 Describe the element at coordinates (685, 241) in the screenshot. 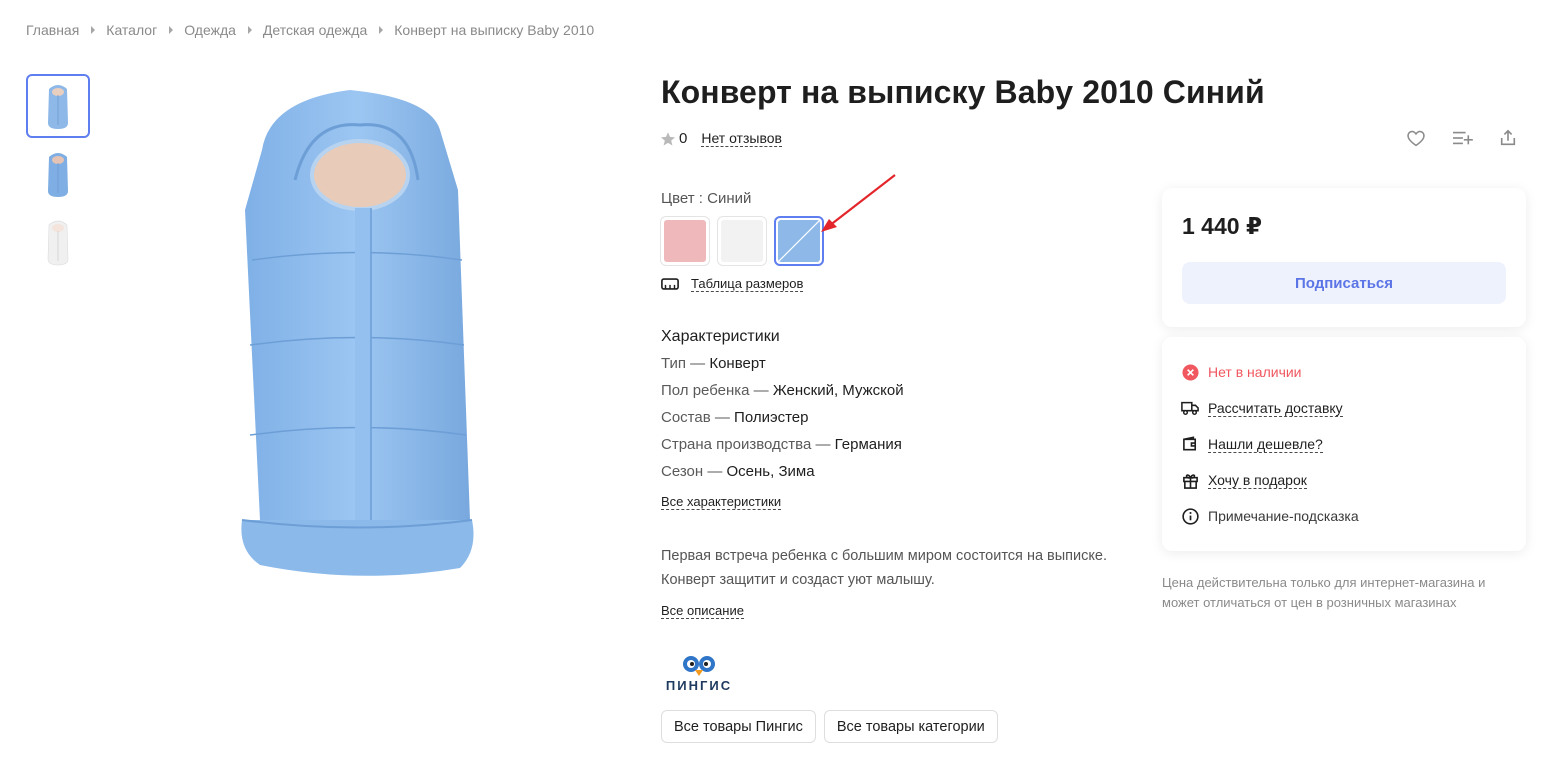

I see `swatch-pink` at that location.